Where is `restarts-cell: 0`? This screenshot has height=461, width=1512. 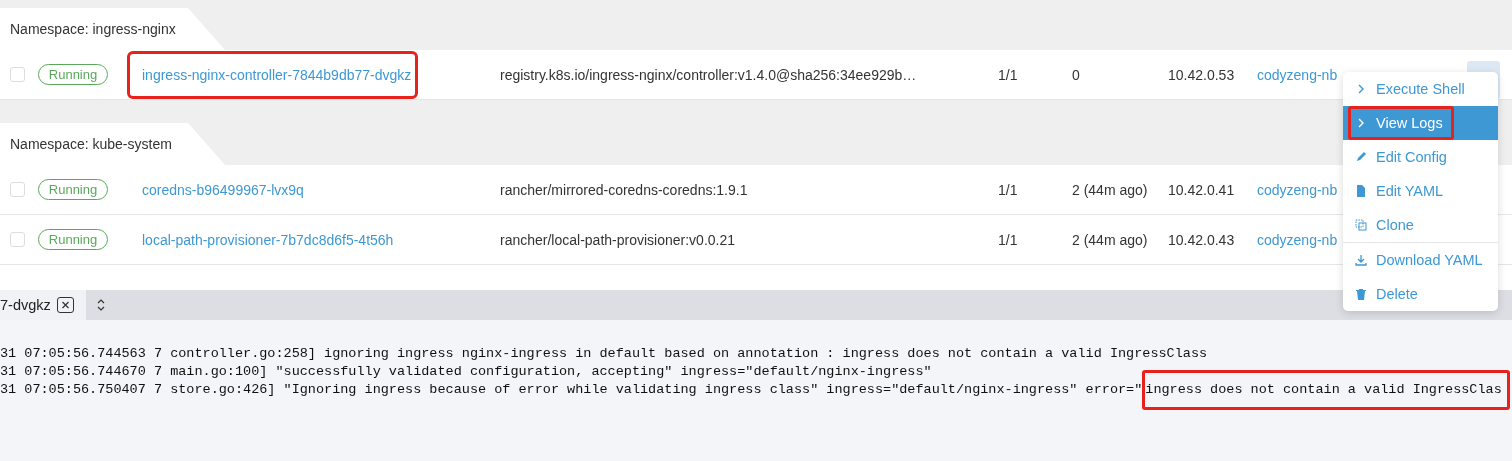
restarts-cell: 0 is located at coordinates (1076, 74).